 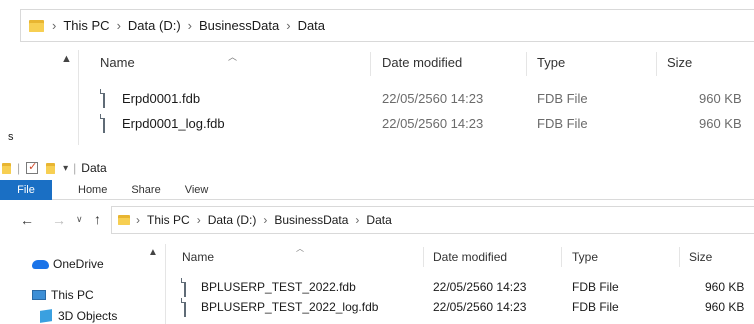 What do you see at coordinates (51, 168) in the screenshot?
I see `new-folder-icon` at bounding box center [51, 168].